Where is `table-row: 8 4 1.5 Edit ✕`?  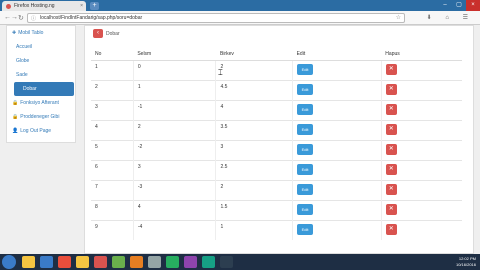
table-row: 8 4 1.5 Edit ✕ is located at coordinates (276, 209).